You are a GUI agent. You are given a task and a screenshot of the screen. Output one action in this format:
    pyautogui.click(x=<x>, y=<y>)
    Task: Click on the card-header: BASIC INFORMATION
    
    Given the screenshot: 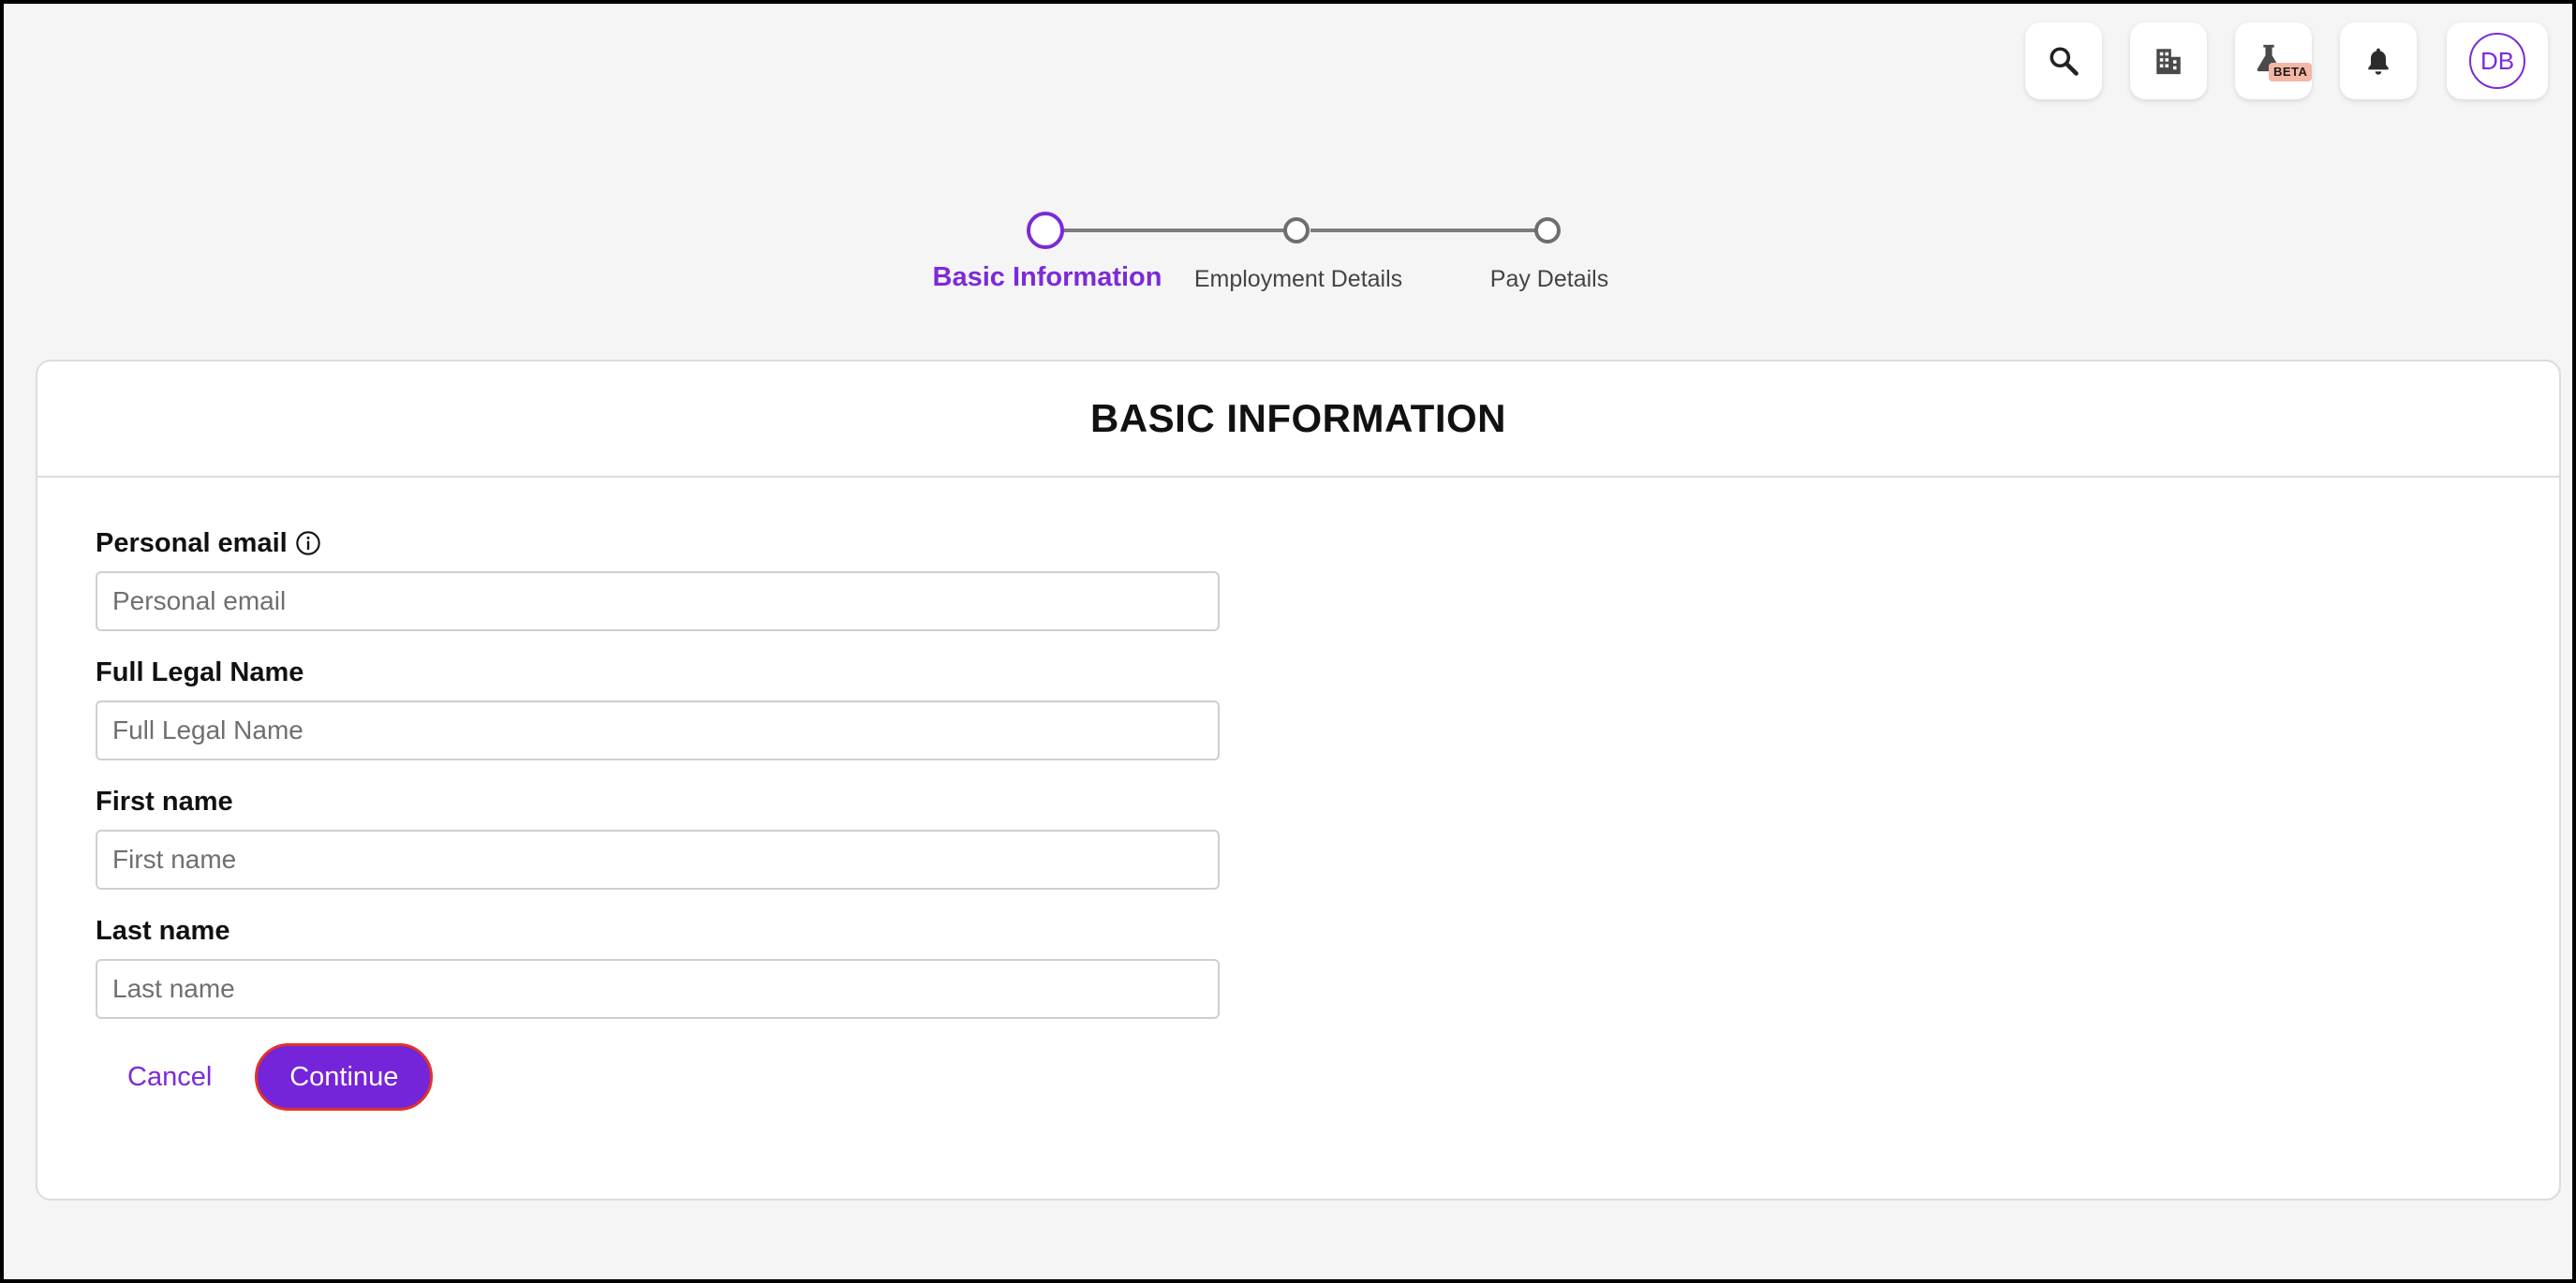 What is the action you would take?
    pyautogui.click(x=1298, y=419)
    